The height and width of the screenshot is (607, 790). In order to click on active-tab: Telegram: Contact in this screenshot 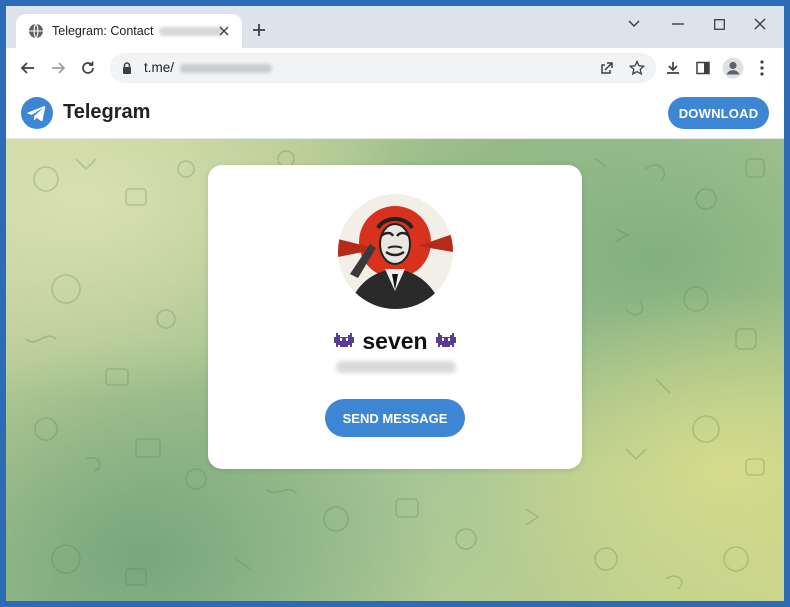, I will do `click(129, 31)`.